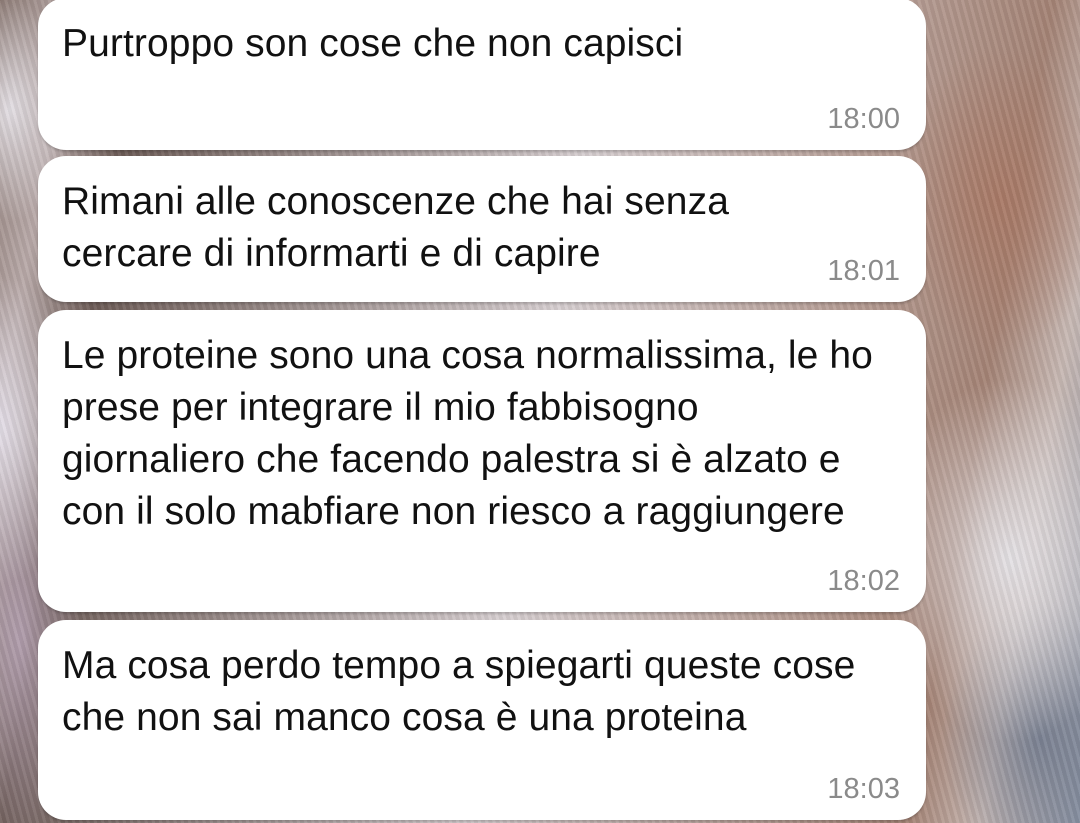 This screenshot has height=823, width=1080. I want to click on message-timestamp: 18:02, so click(863, 581).